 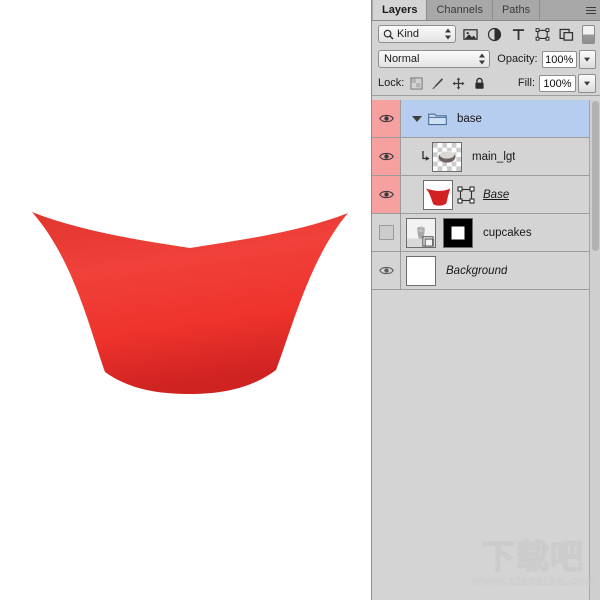 What do you see at coordinates (458, 83) in the screenshot?
I see `lock-position-icon` at bounding box center [458, 83].